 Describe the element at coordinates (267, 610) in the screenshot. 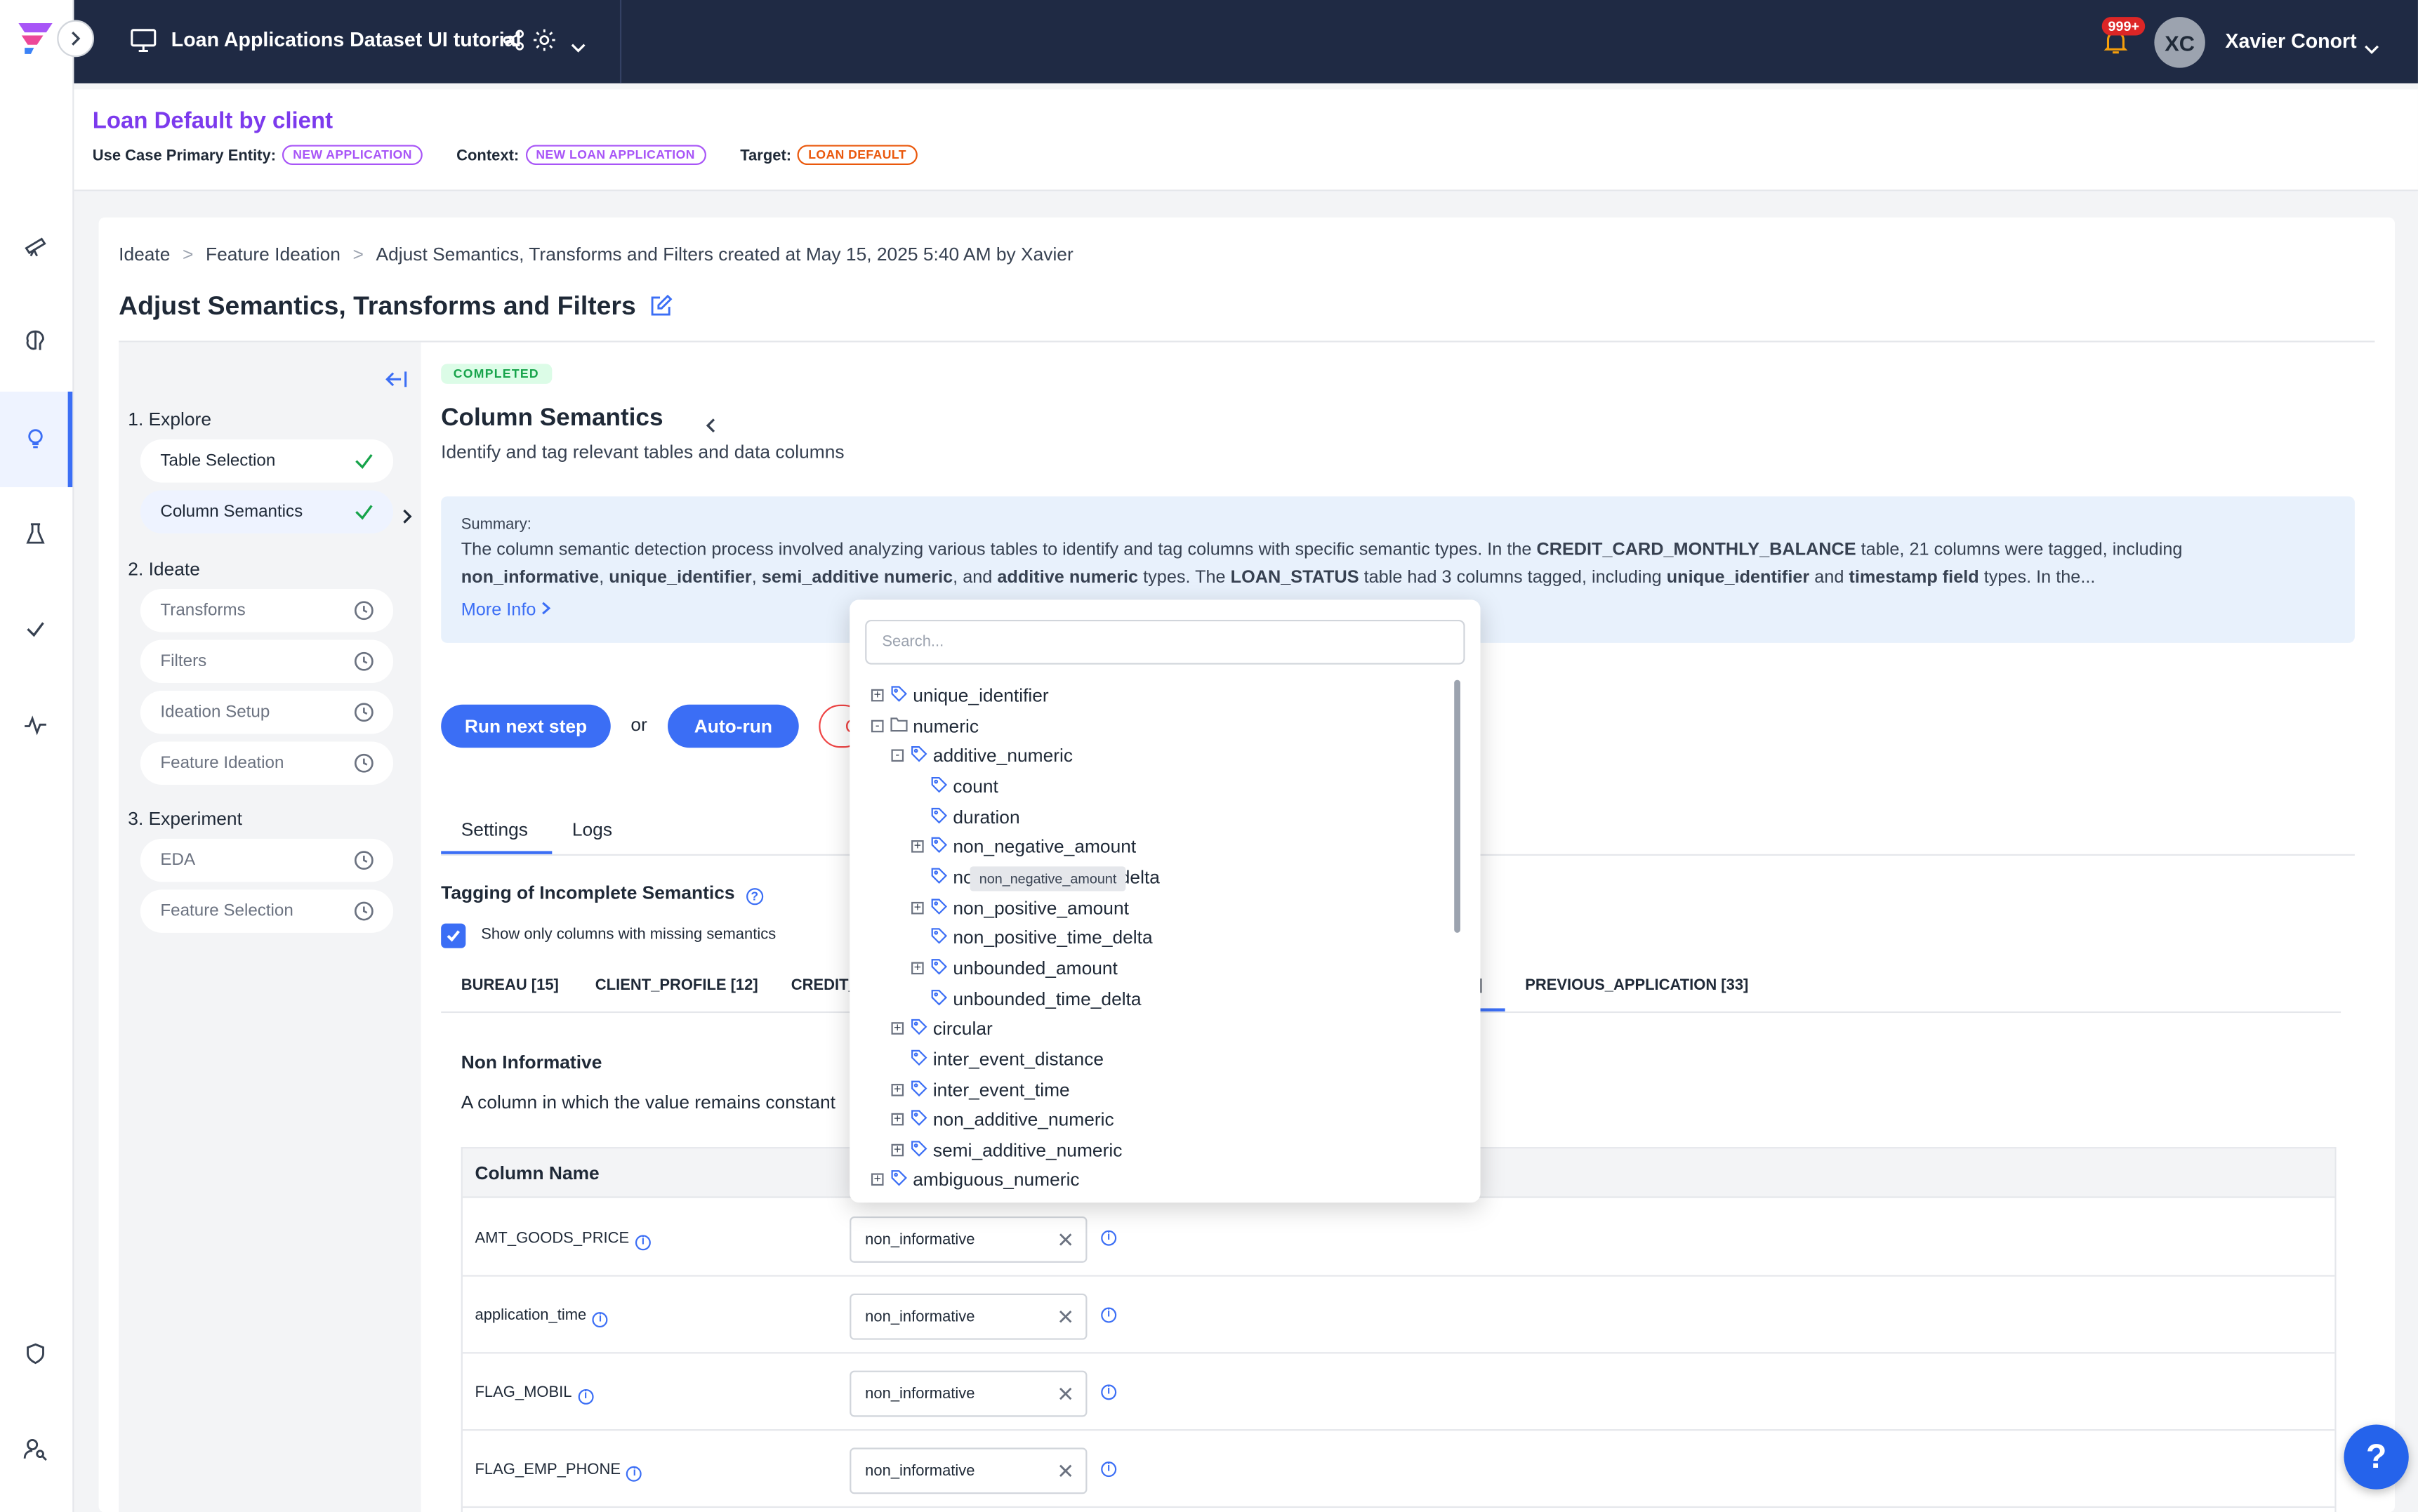

I see `step-transforms: Transforms` at that location.